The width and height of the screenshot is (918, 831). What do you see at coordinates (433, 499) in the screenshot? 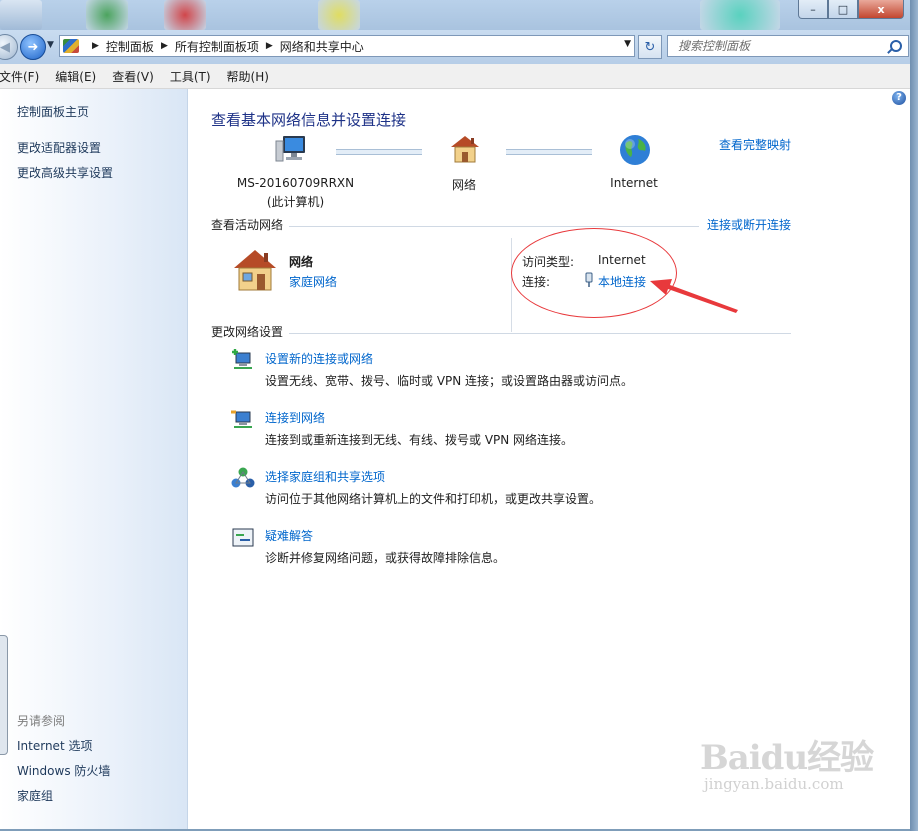
I see `task-homegroup-desc: 访问位于其他网络计算机上的文件和打印机，或更改共享设置。` at bounding box center [433, 499].